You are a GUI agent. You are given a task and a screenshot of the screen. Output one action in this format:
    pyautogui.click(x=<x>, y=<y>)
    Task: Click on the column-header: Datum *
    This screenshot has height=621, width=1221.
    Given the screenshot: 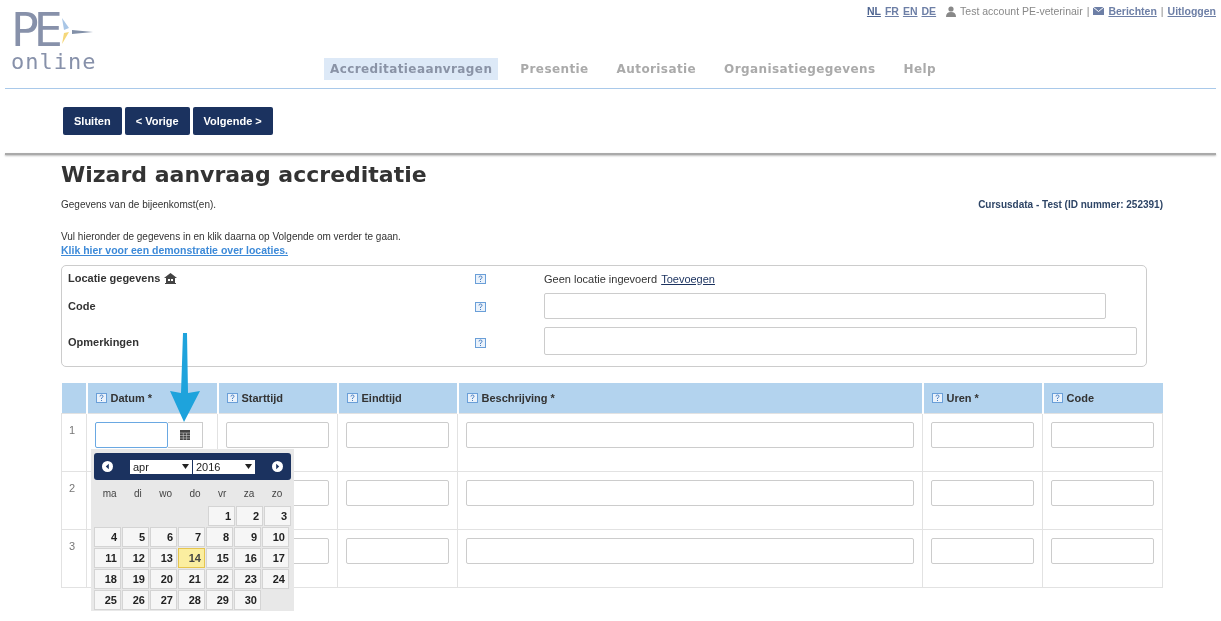 What is the action you would take?
    pyautogui.click(x=131, y=398)
    